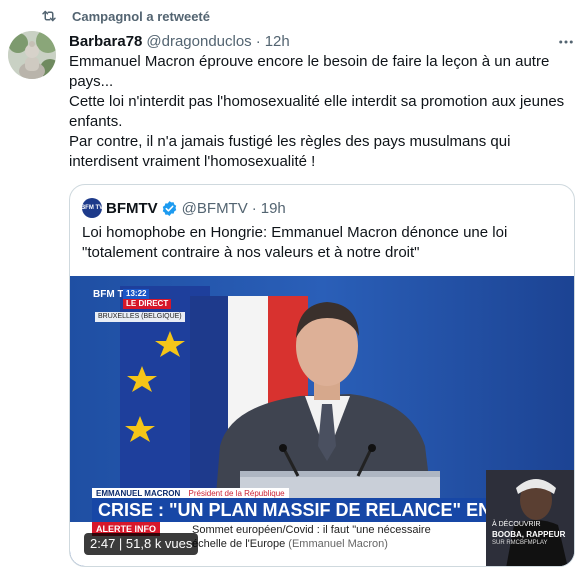 This screenshot has width=586, height=571. Describe the element at coordinates (105, 41) in the screenshot. I see `author-name: Barbara78` at that location.